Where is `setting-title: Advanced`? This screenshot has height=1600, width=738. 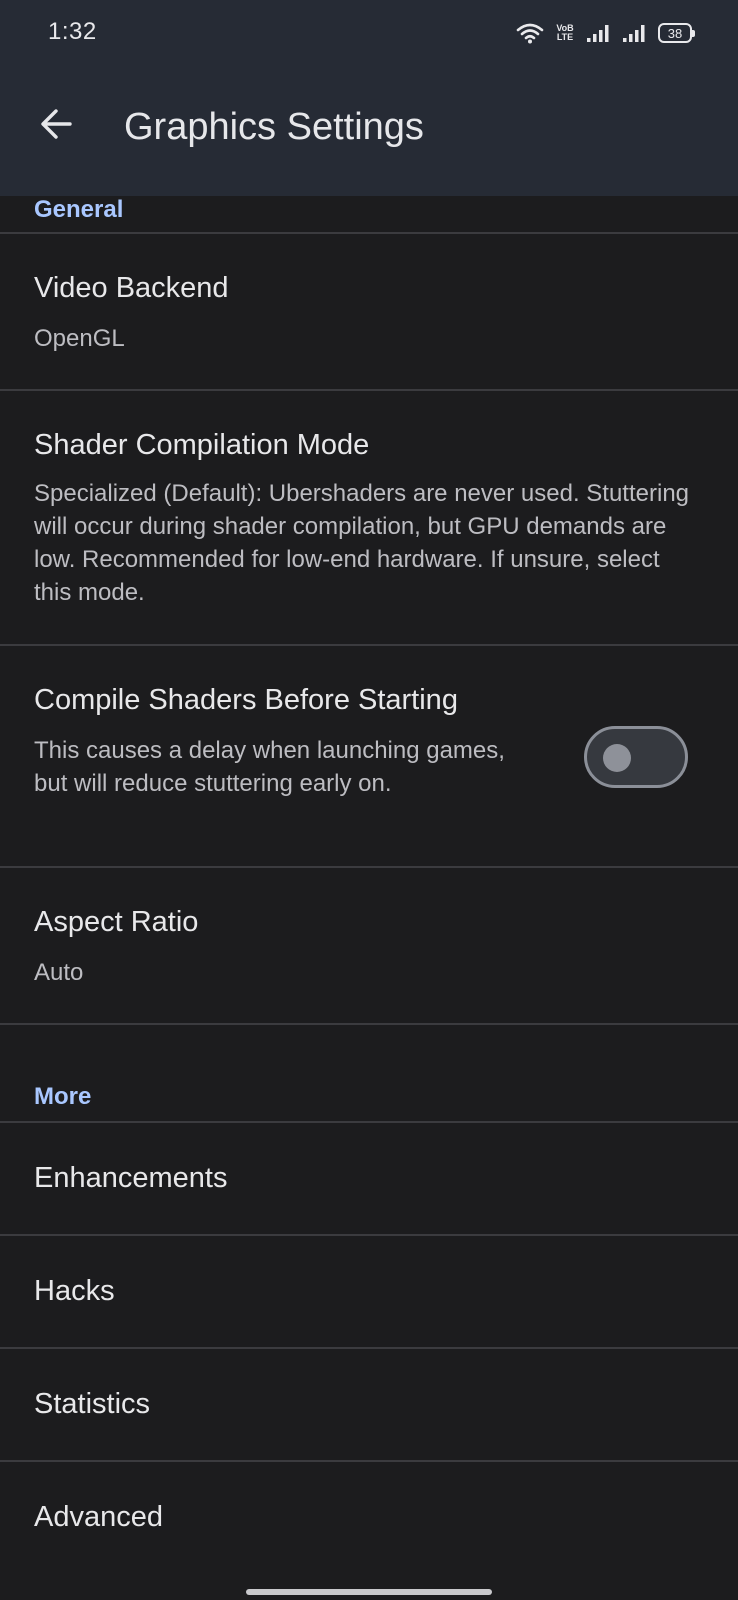
setting-title: Advanced is located at coordinates (98, 1517).